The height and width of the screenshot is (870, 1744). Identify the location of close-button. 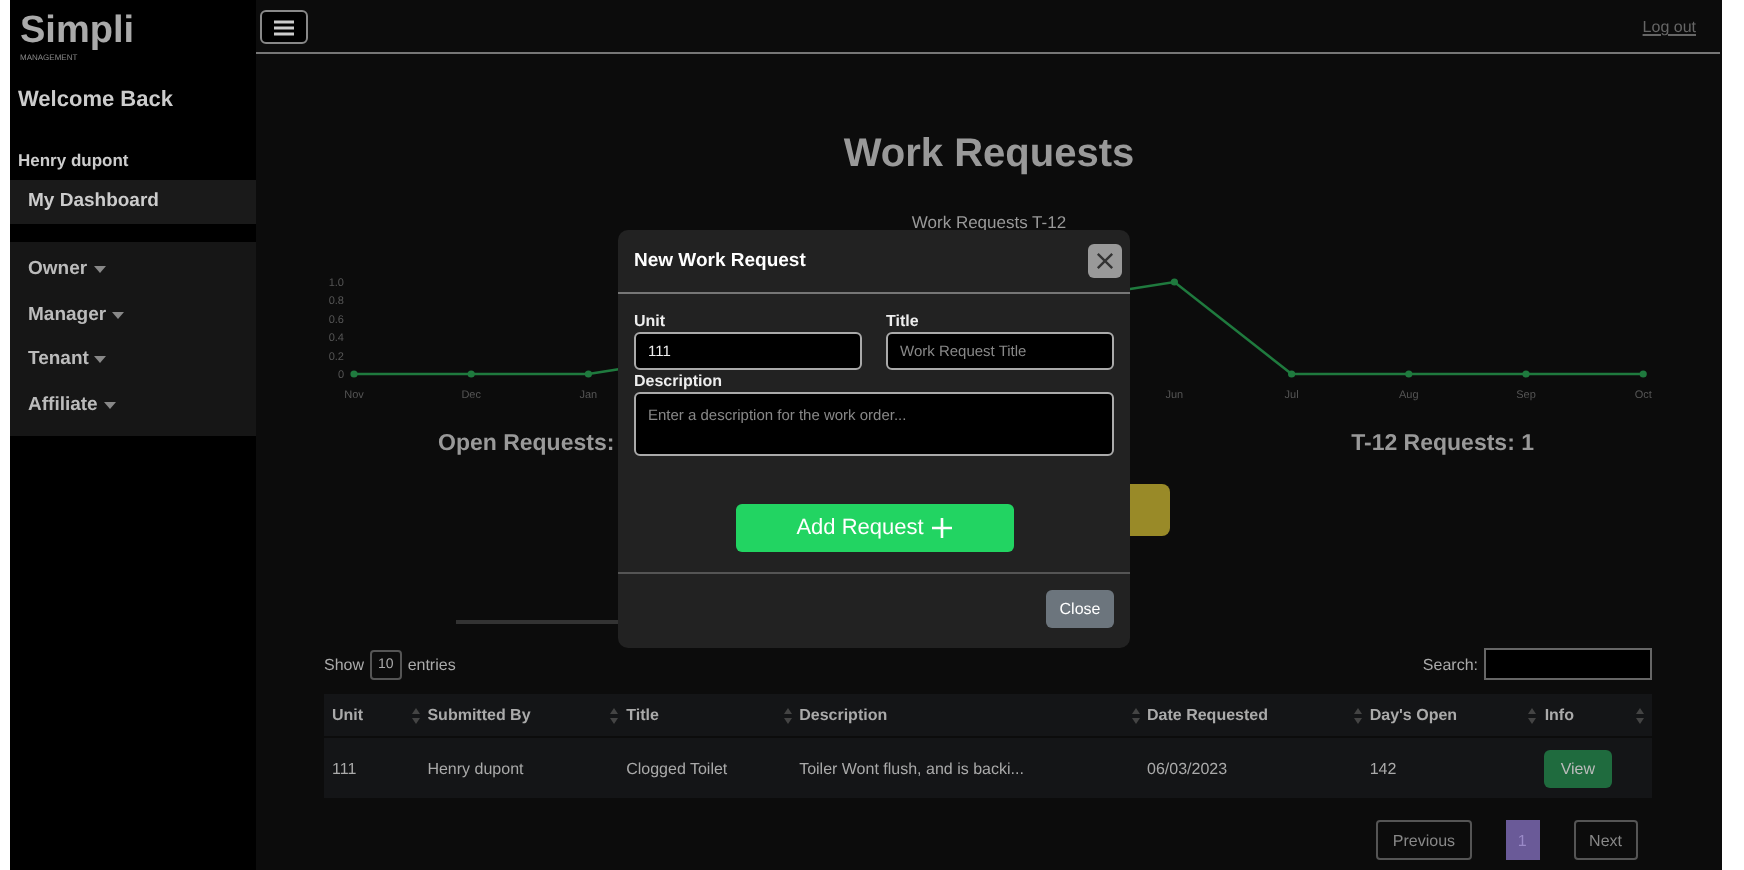
(1105, 261).